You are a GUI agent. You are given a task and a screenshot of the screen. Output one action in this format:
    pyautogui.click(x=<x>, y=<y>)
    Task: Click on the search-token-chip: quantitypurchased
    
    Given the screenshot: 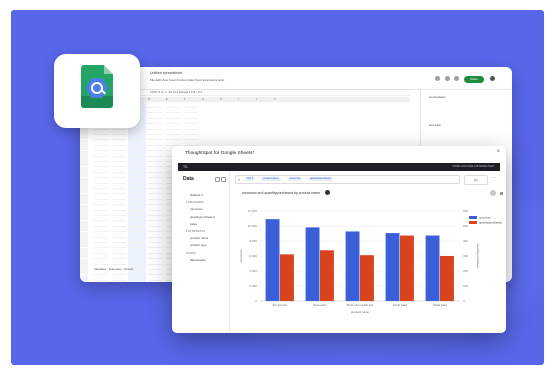 What is the action you would take?
    pyautogui.click(x=320, y=179)
    